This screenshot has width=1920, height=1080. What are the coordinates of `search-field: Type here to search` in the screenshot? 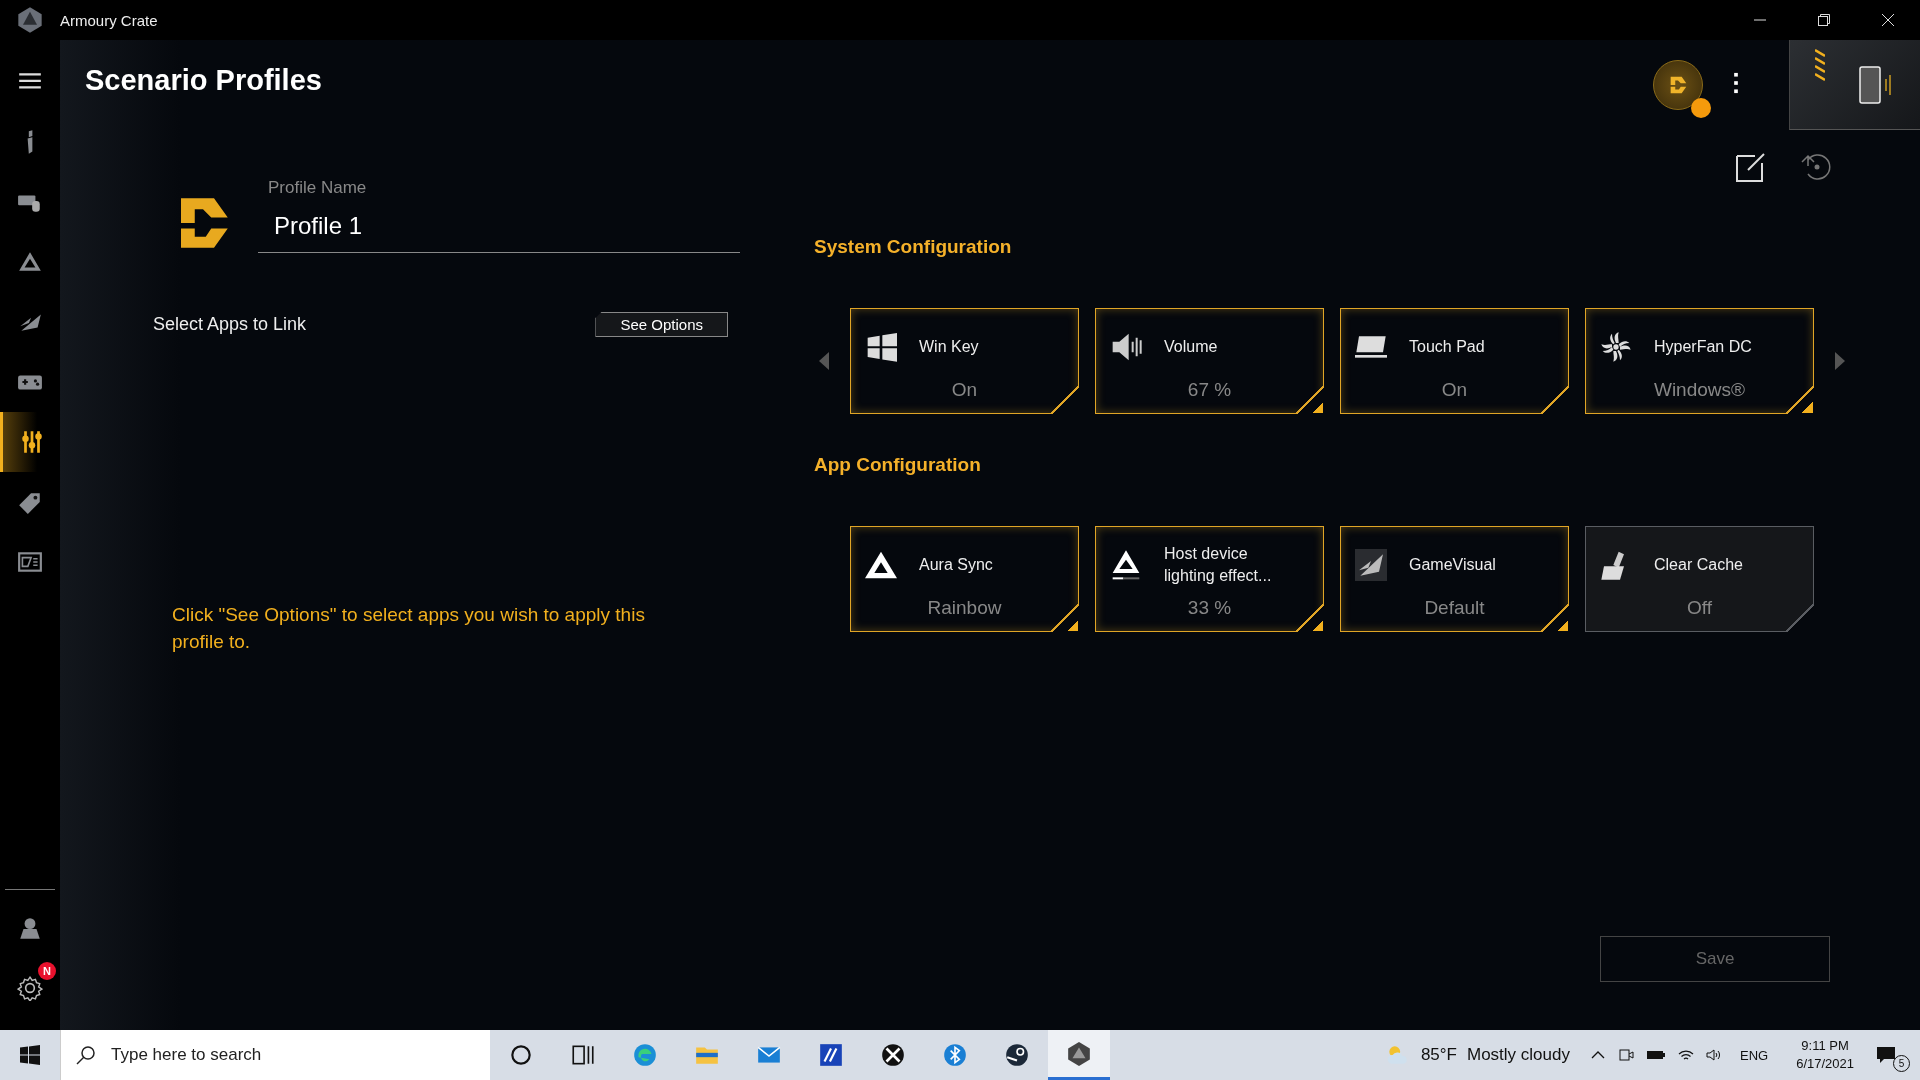 It's located at (275, 1055).